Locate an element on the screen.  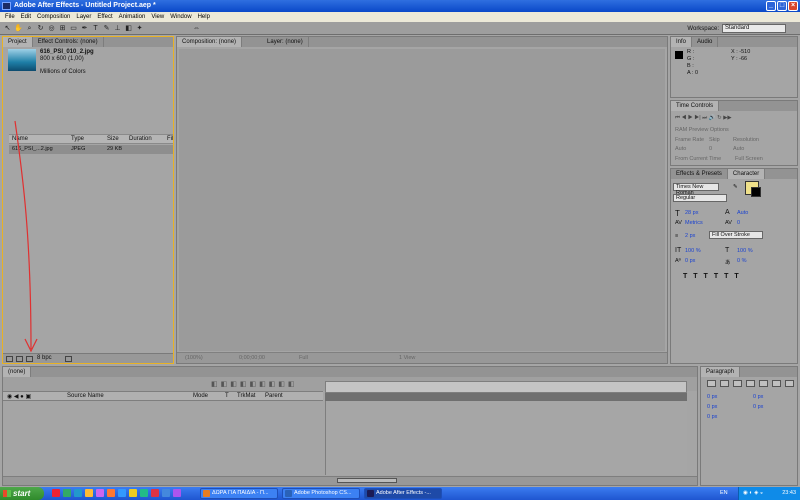
tab-layer: Layer: (none) is located at coordinates (285, 42).